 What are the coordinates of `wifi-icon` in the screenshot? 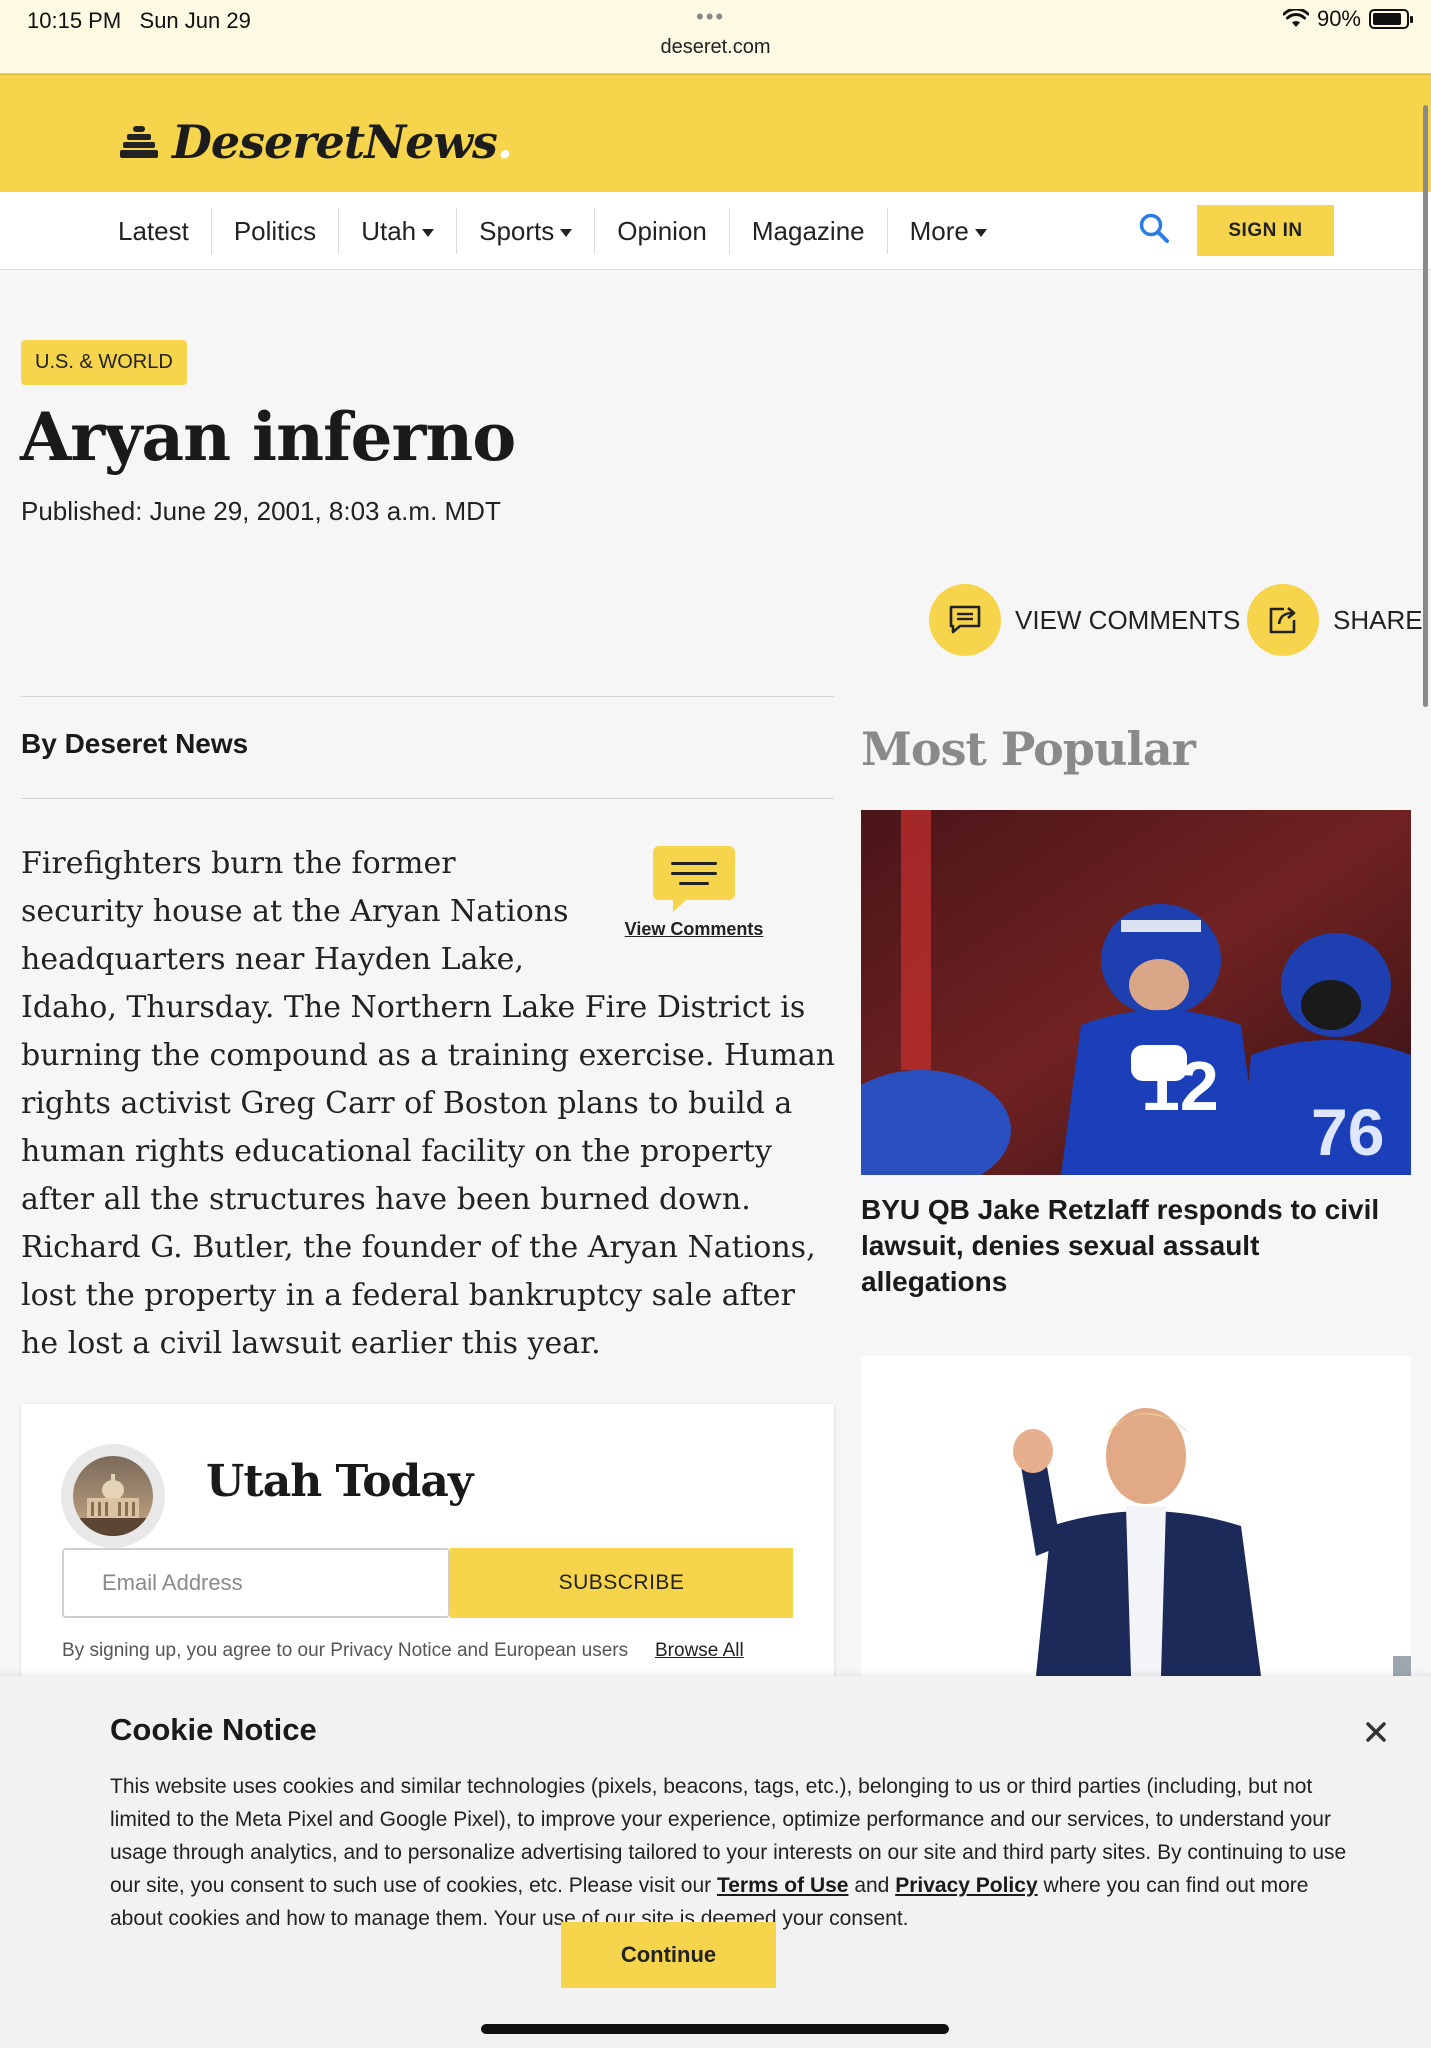 It's located at (1295, 18).